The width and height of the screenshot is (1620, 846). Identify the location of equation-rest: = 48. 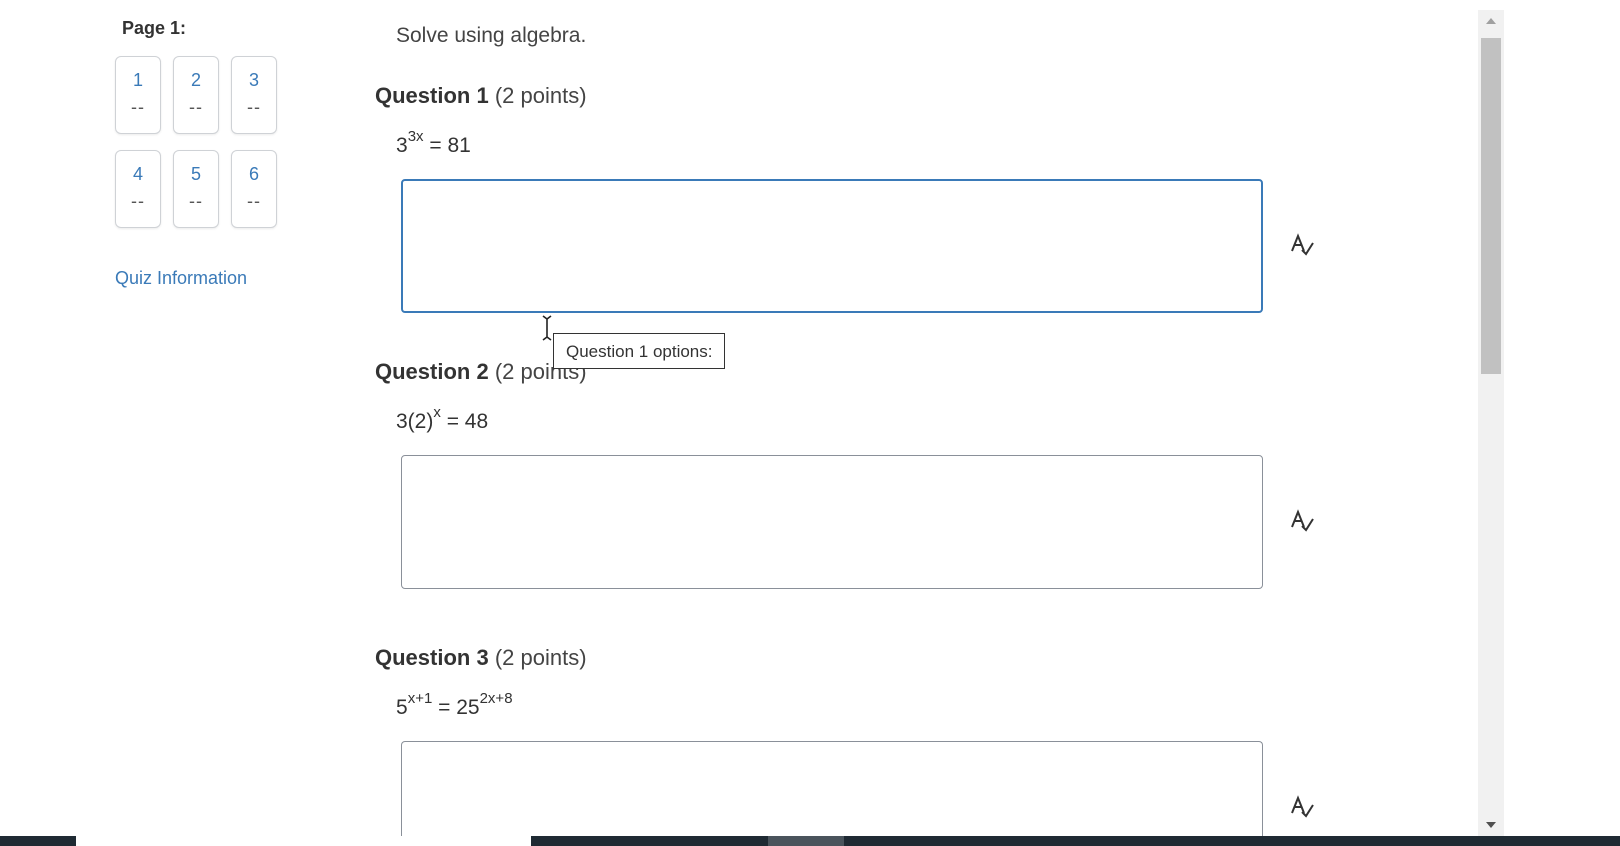
(464, 421).